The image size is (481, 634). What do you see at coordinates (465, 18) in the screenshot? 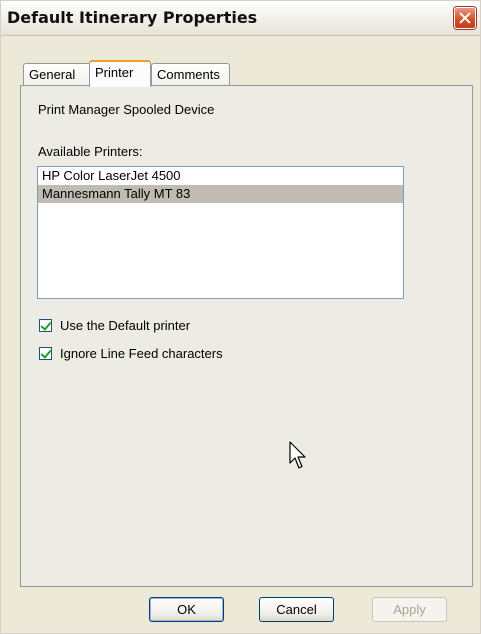
I see `close-icon` at bounding box center [465, 18].